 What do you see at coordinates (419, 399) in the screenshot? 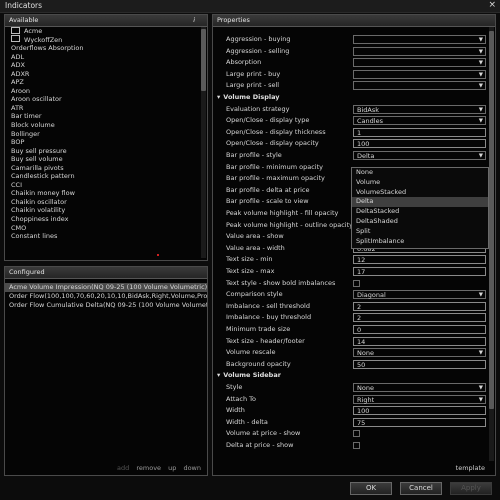
I see `property-select: Right ▼` at bounding box center [419, 399].